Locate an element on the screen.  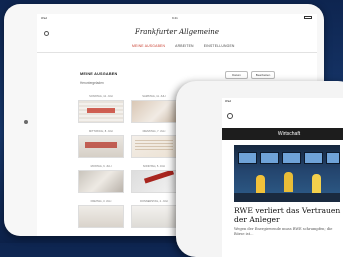
tab-meine-ausgaben: MEINE AUSGABEN is located at coordinates (148, 46).